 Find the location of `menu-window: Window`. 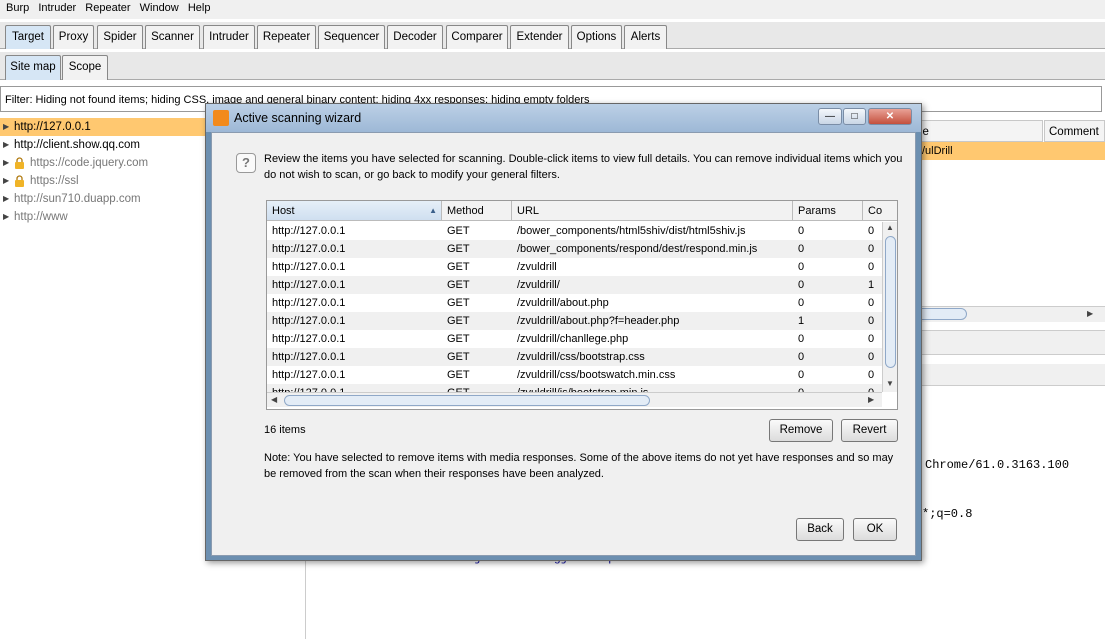

menu-window: Window is located at coordinates (159, 7).